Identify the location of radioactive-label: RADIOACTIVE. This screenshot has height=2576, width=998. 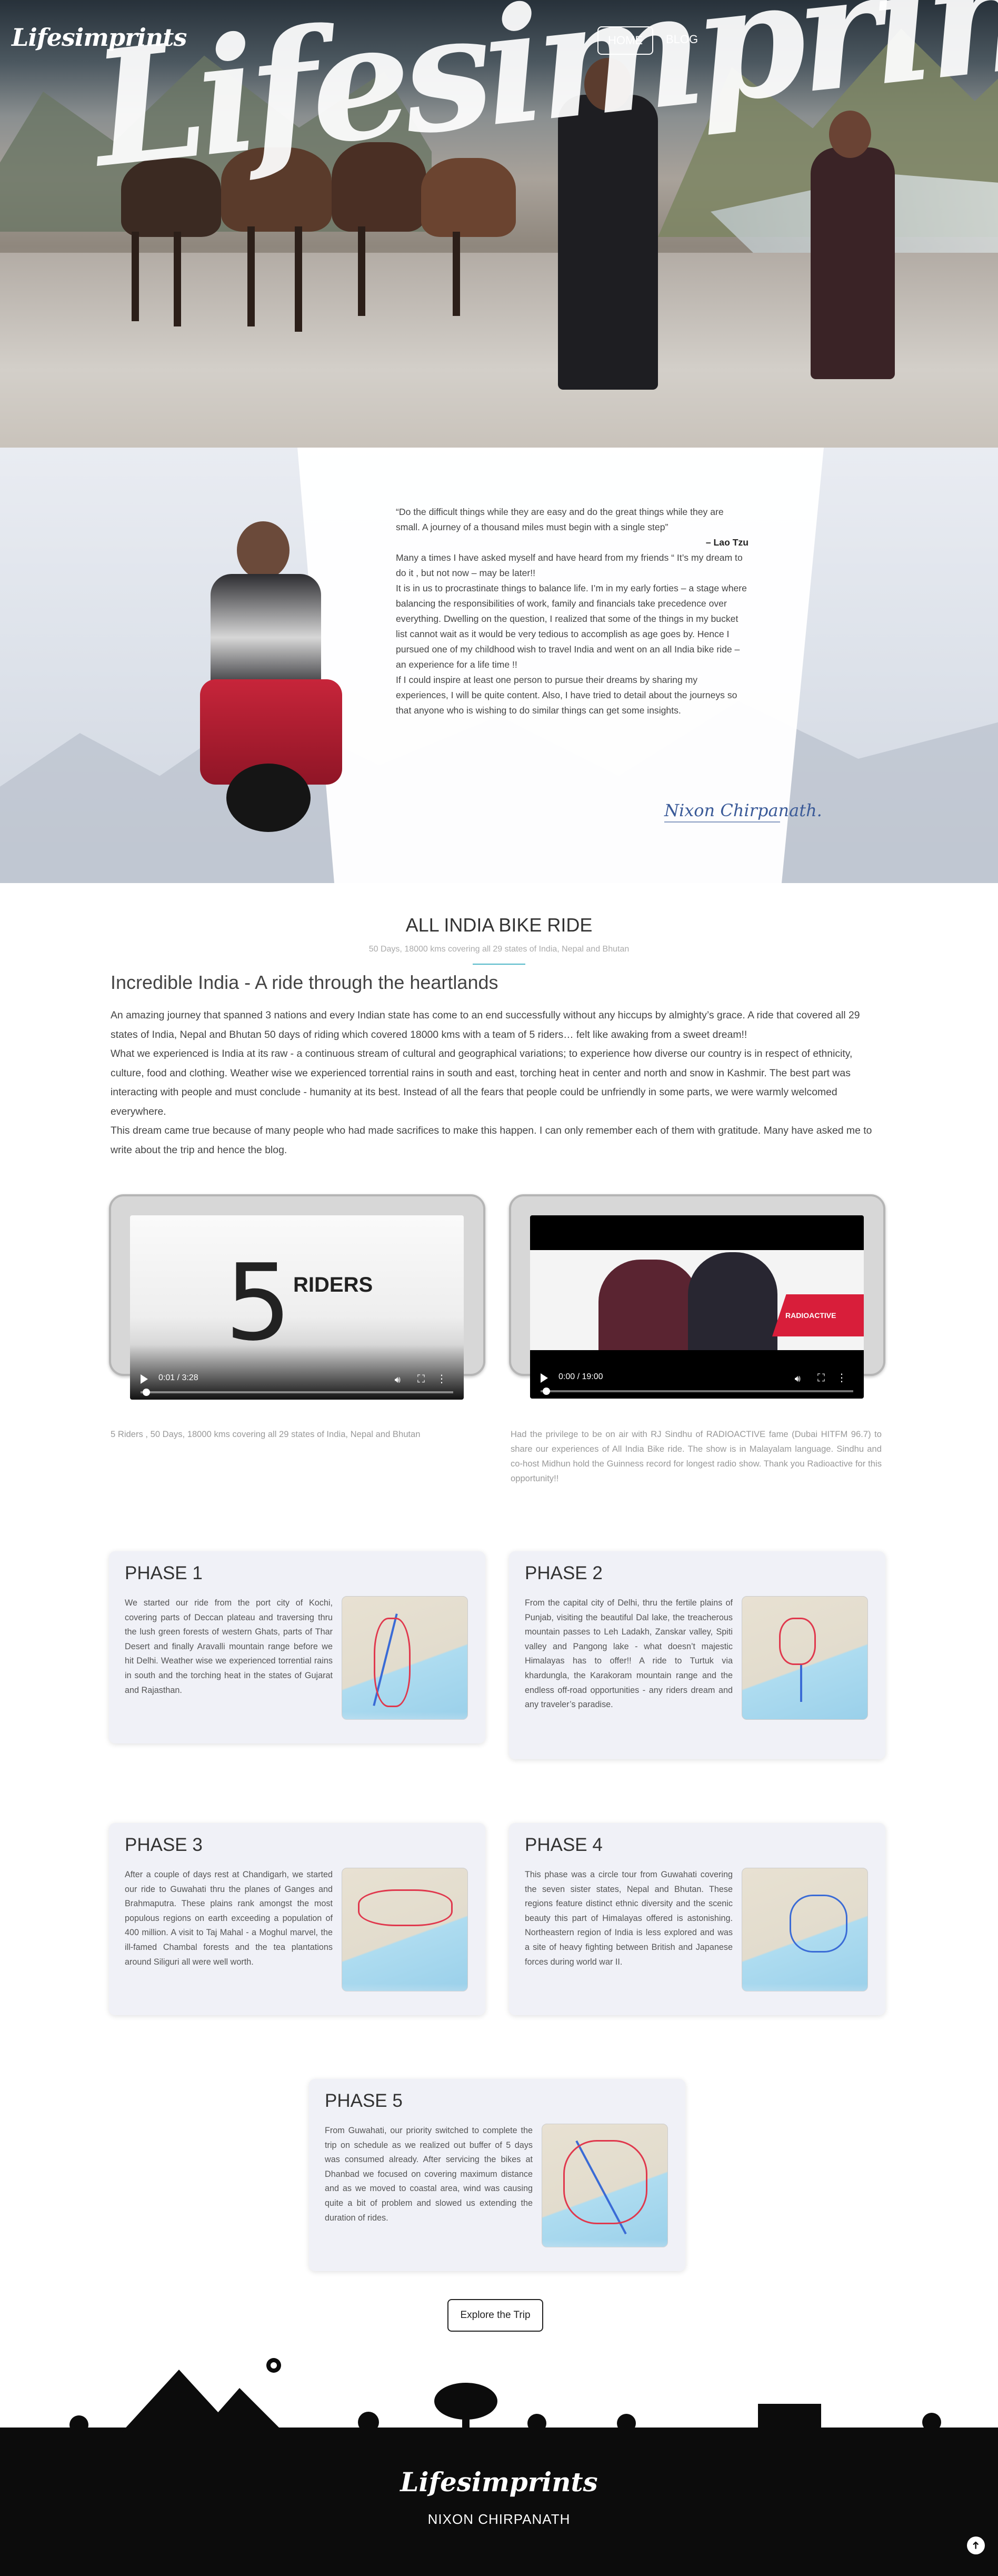
(810, 1315).